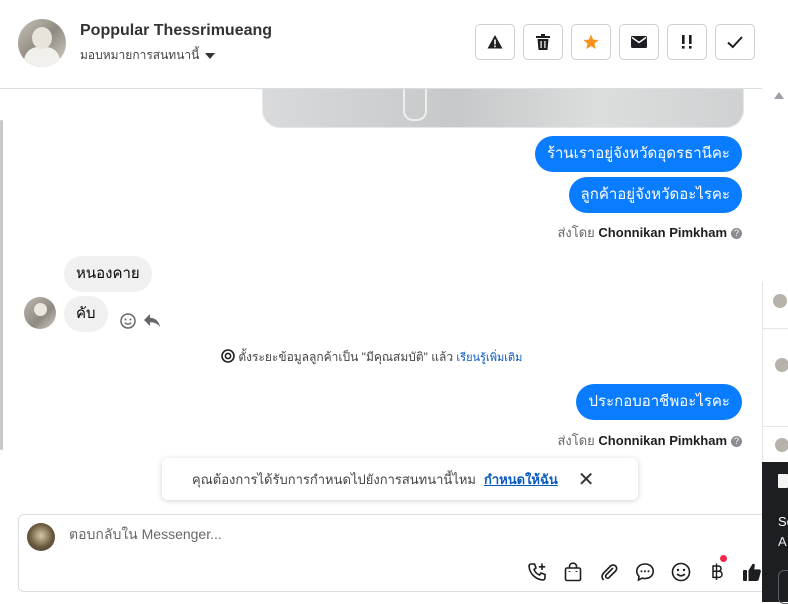  Describe the element at coordinates (779, 95) in the screenshot. I see `scroll-up-icon` at that location.